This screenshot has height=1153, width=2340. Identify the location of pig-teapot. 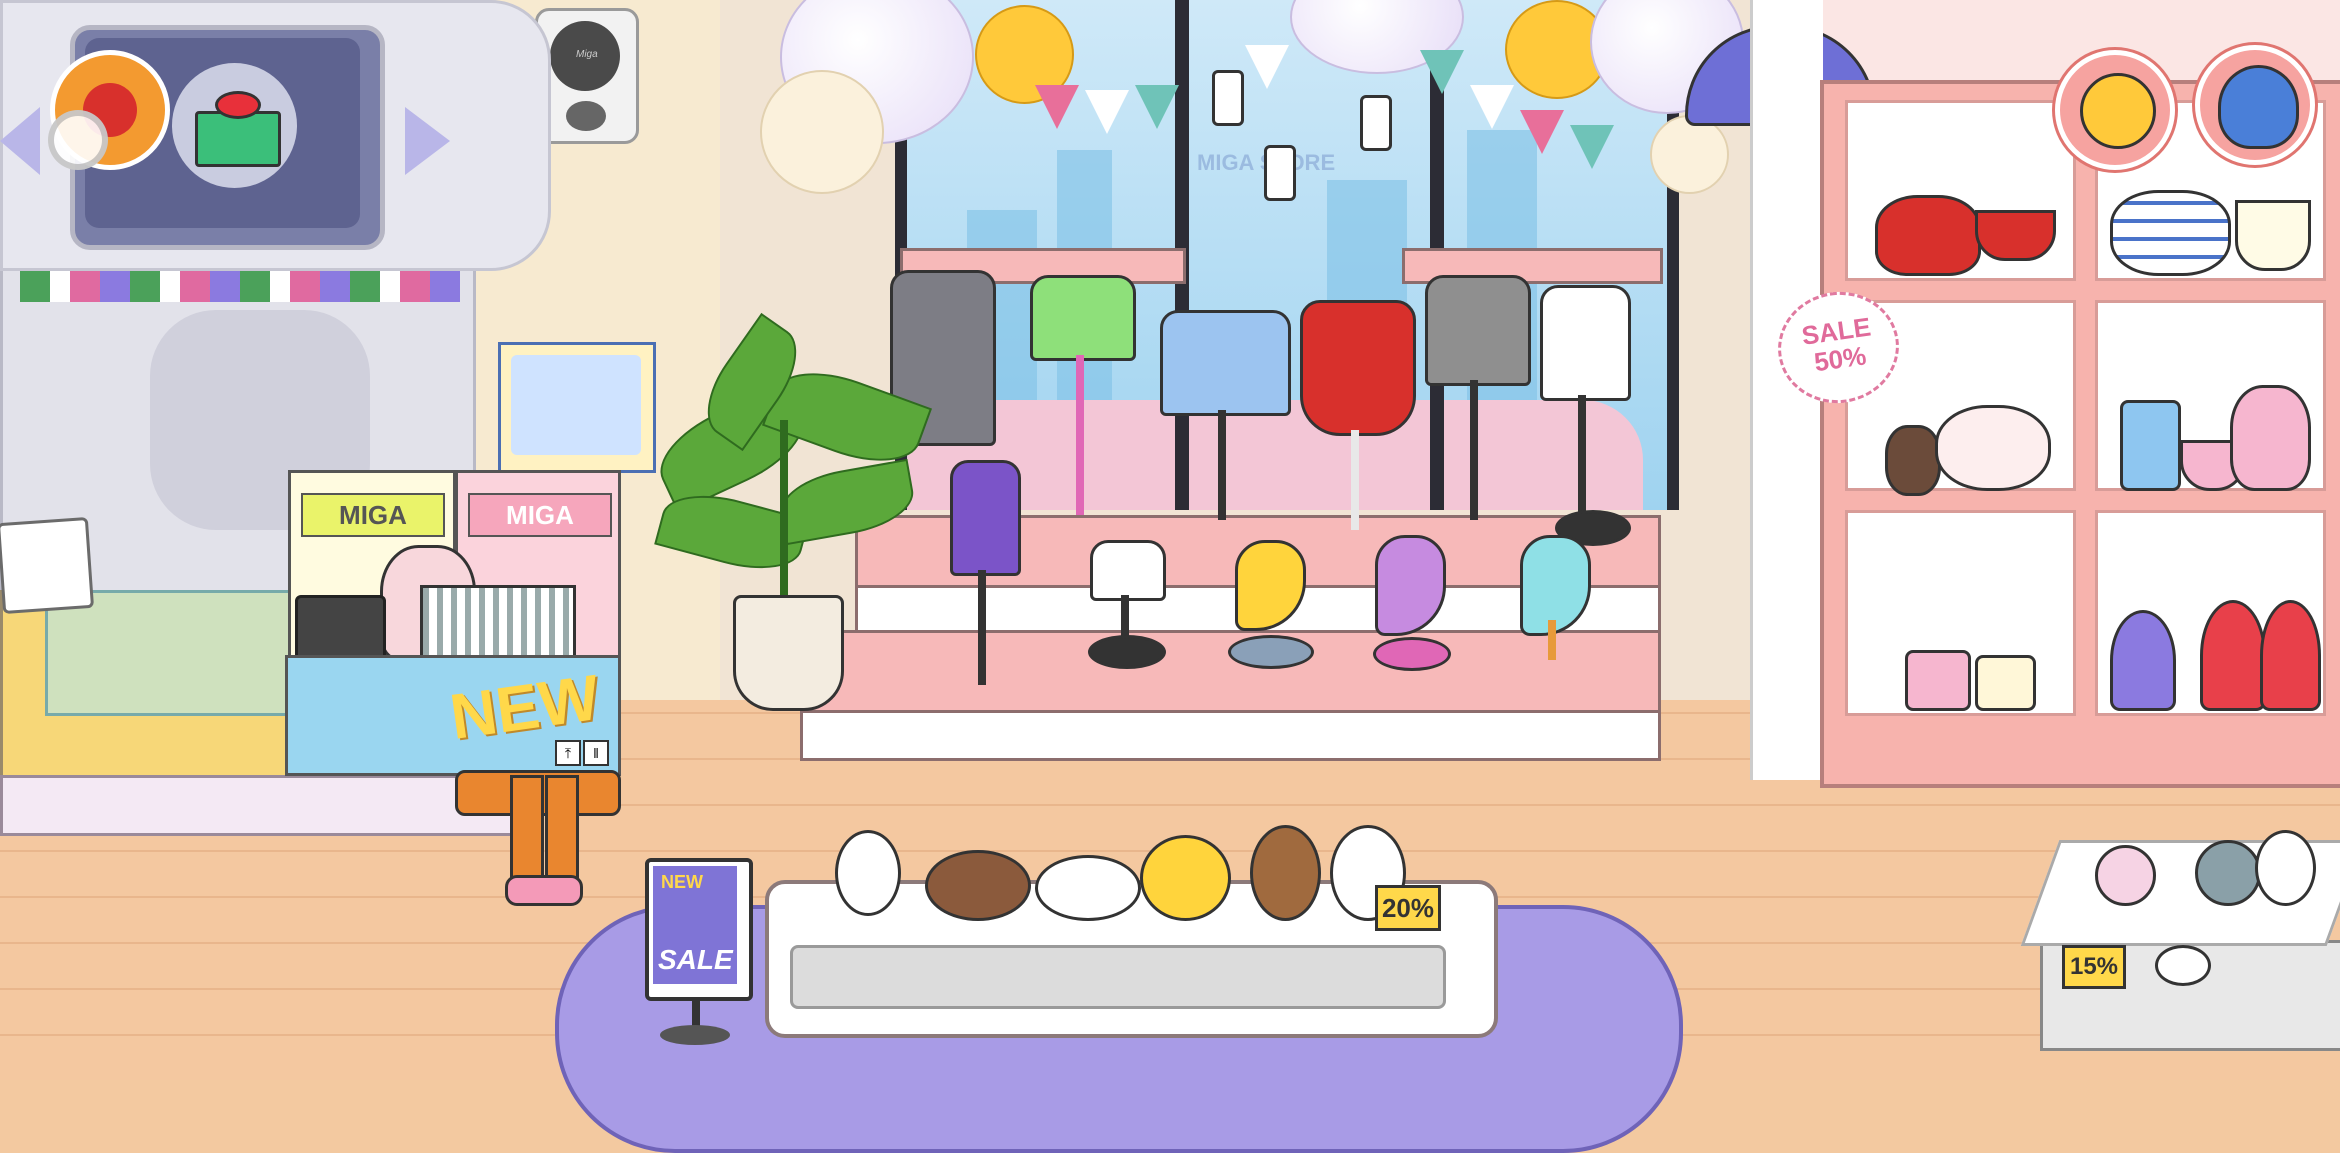
(1993, 448).